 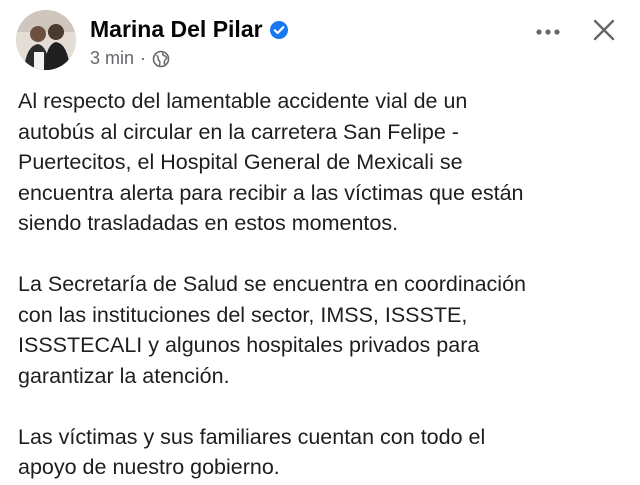 I want to click on avatar-image, so click(x=46, y=40).